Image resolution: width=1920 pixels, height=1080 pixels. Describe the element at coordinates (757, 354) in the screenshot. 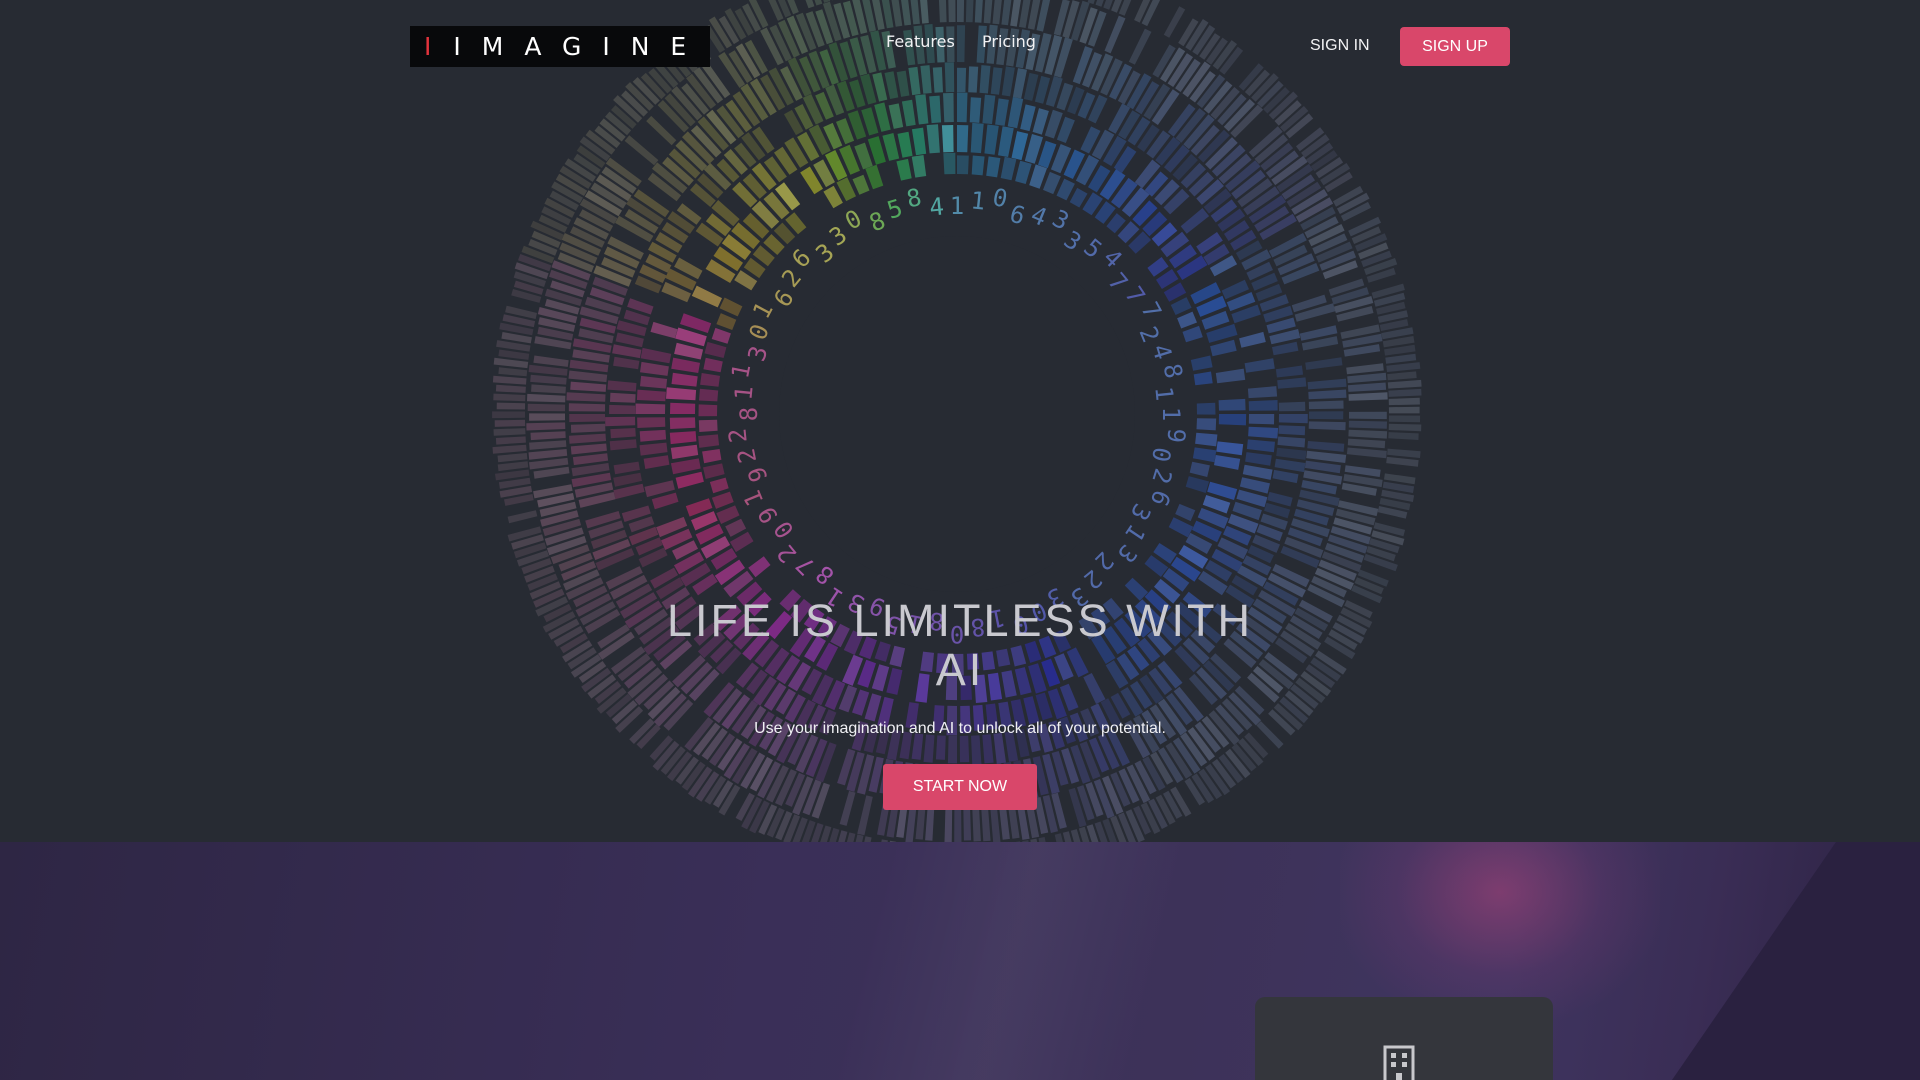

I see `svg-text: 3` at that location.